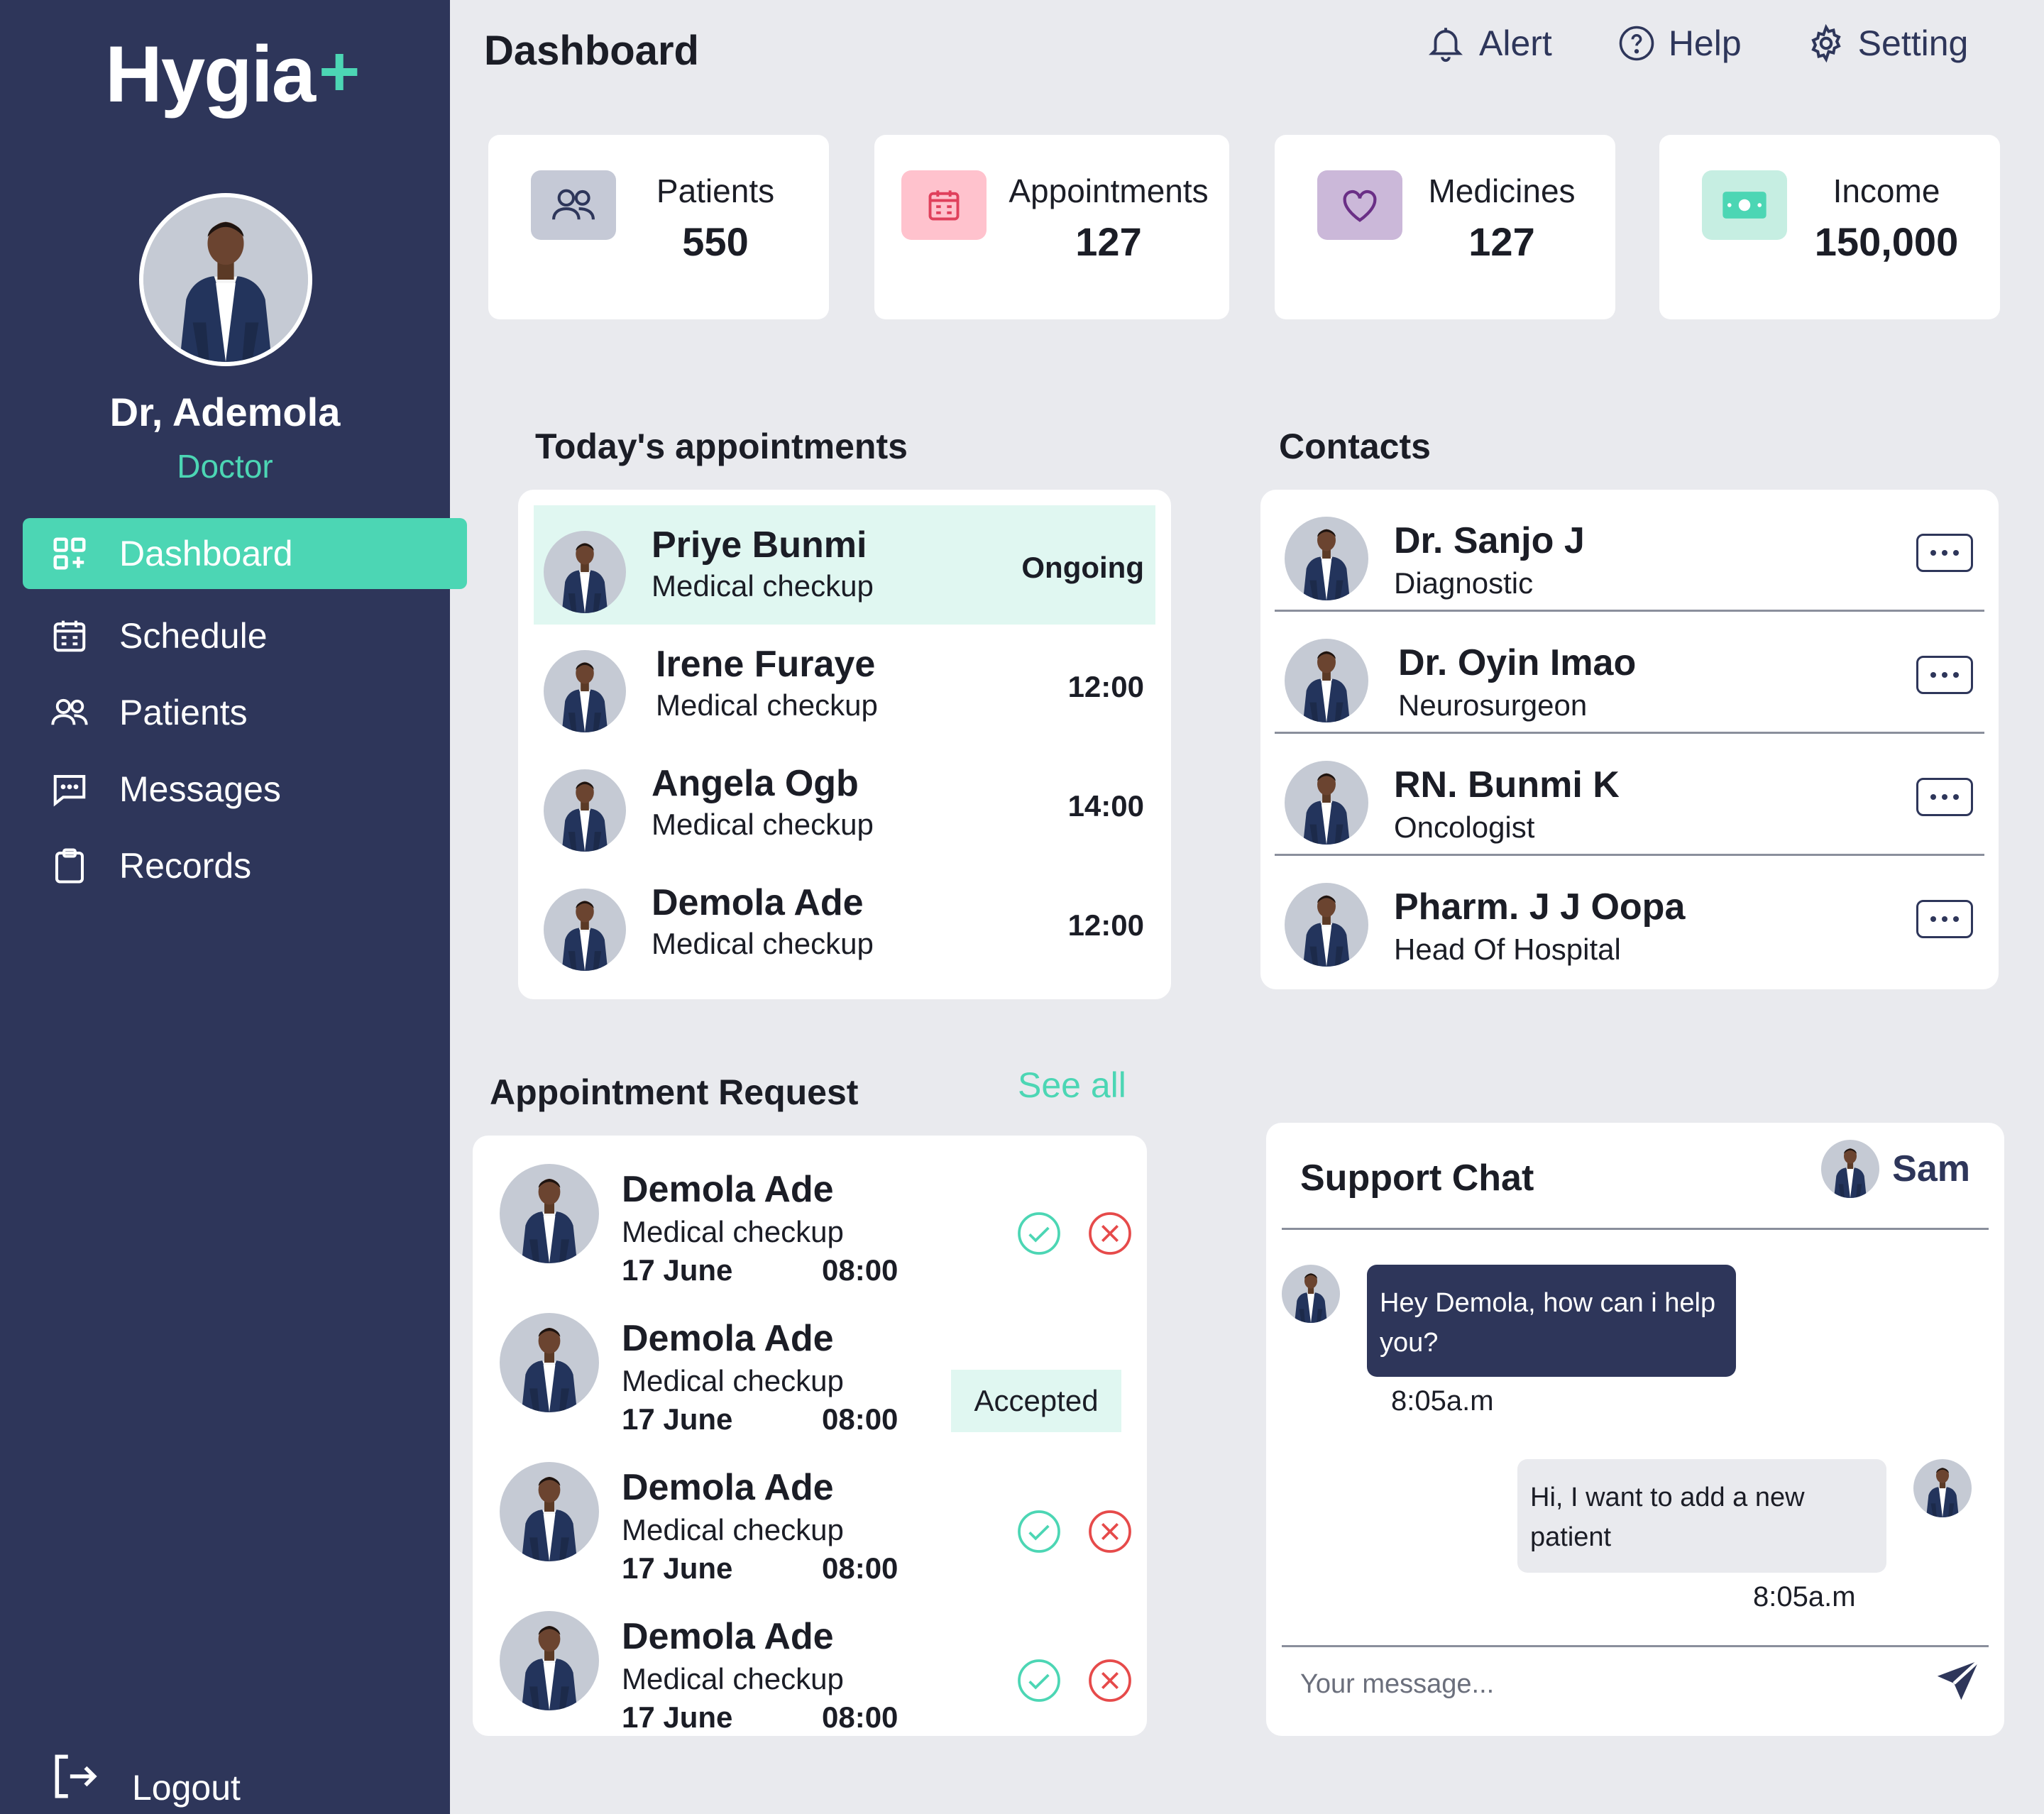 The image size is (2044, 1814). Describe the element at coordinates (1464, 827) in the screenshot. I see `contact-role: Oncologist` at that location.